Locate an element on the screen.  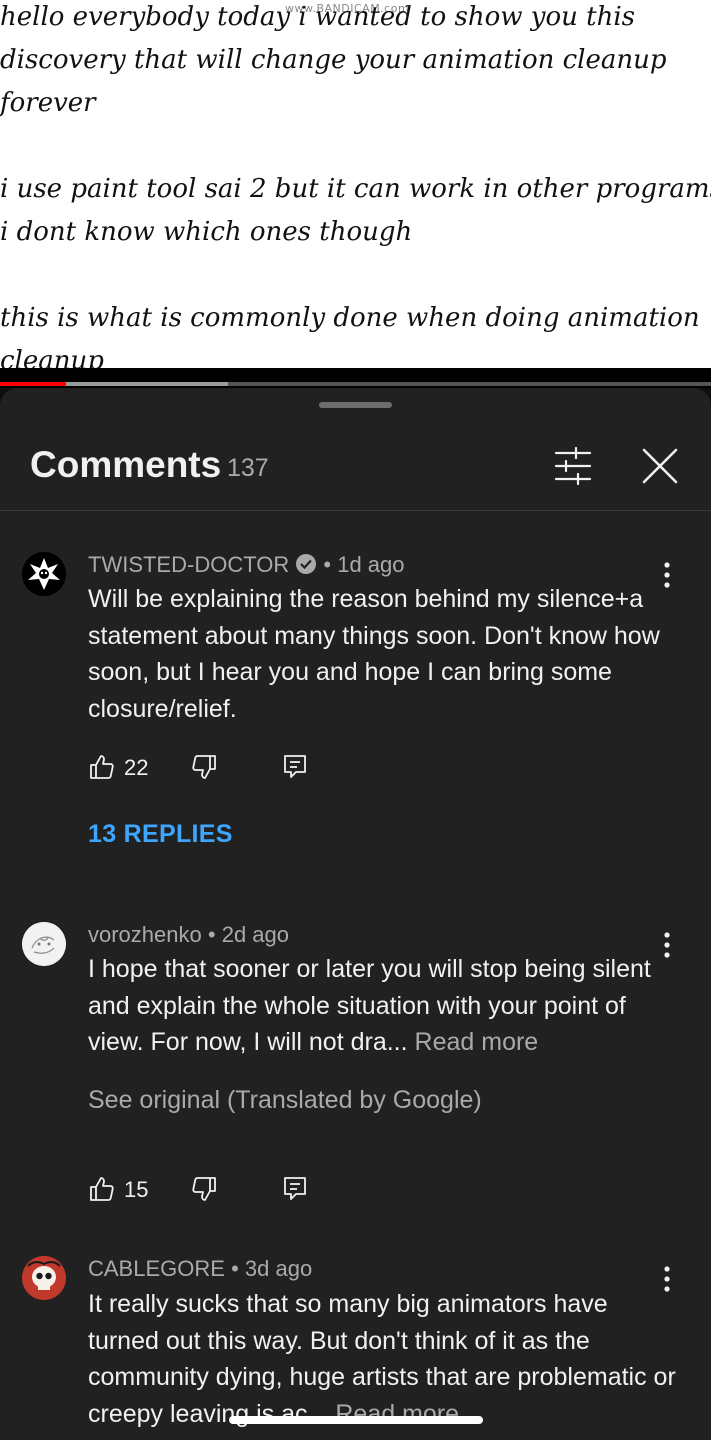
comments-title: Comments is located at coordinates (126, 464).